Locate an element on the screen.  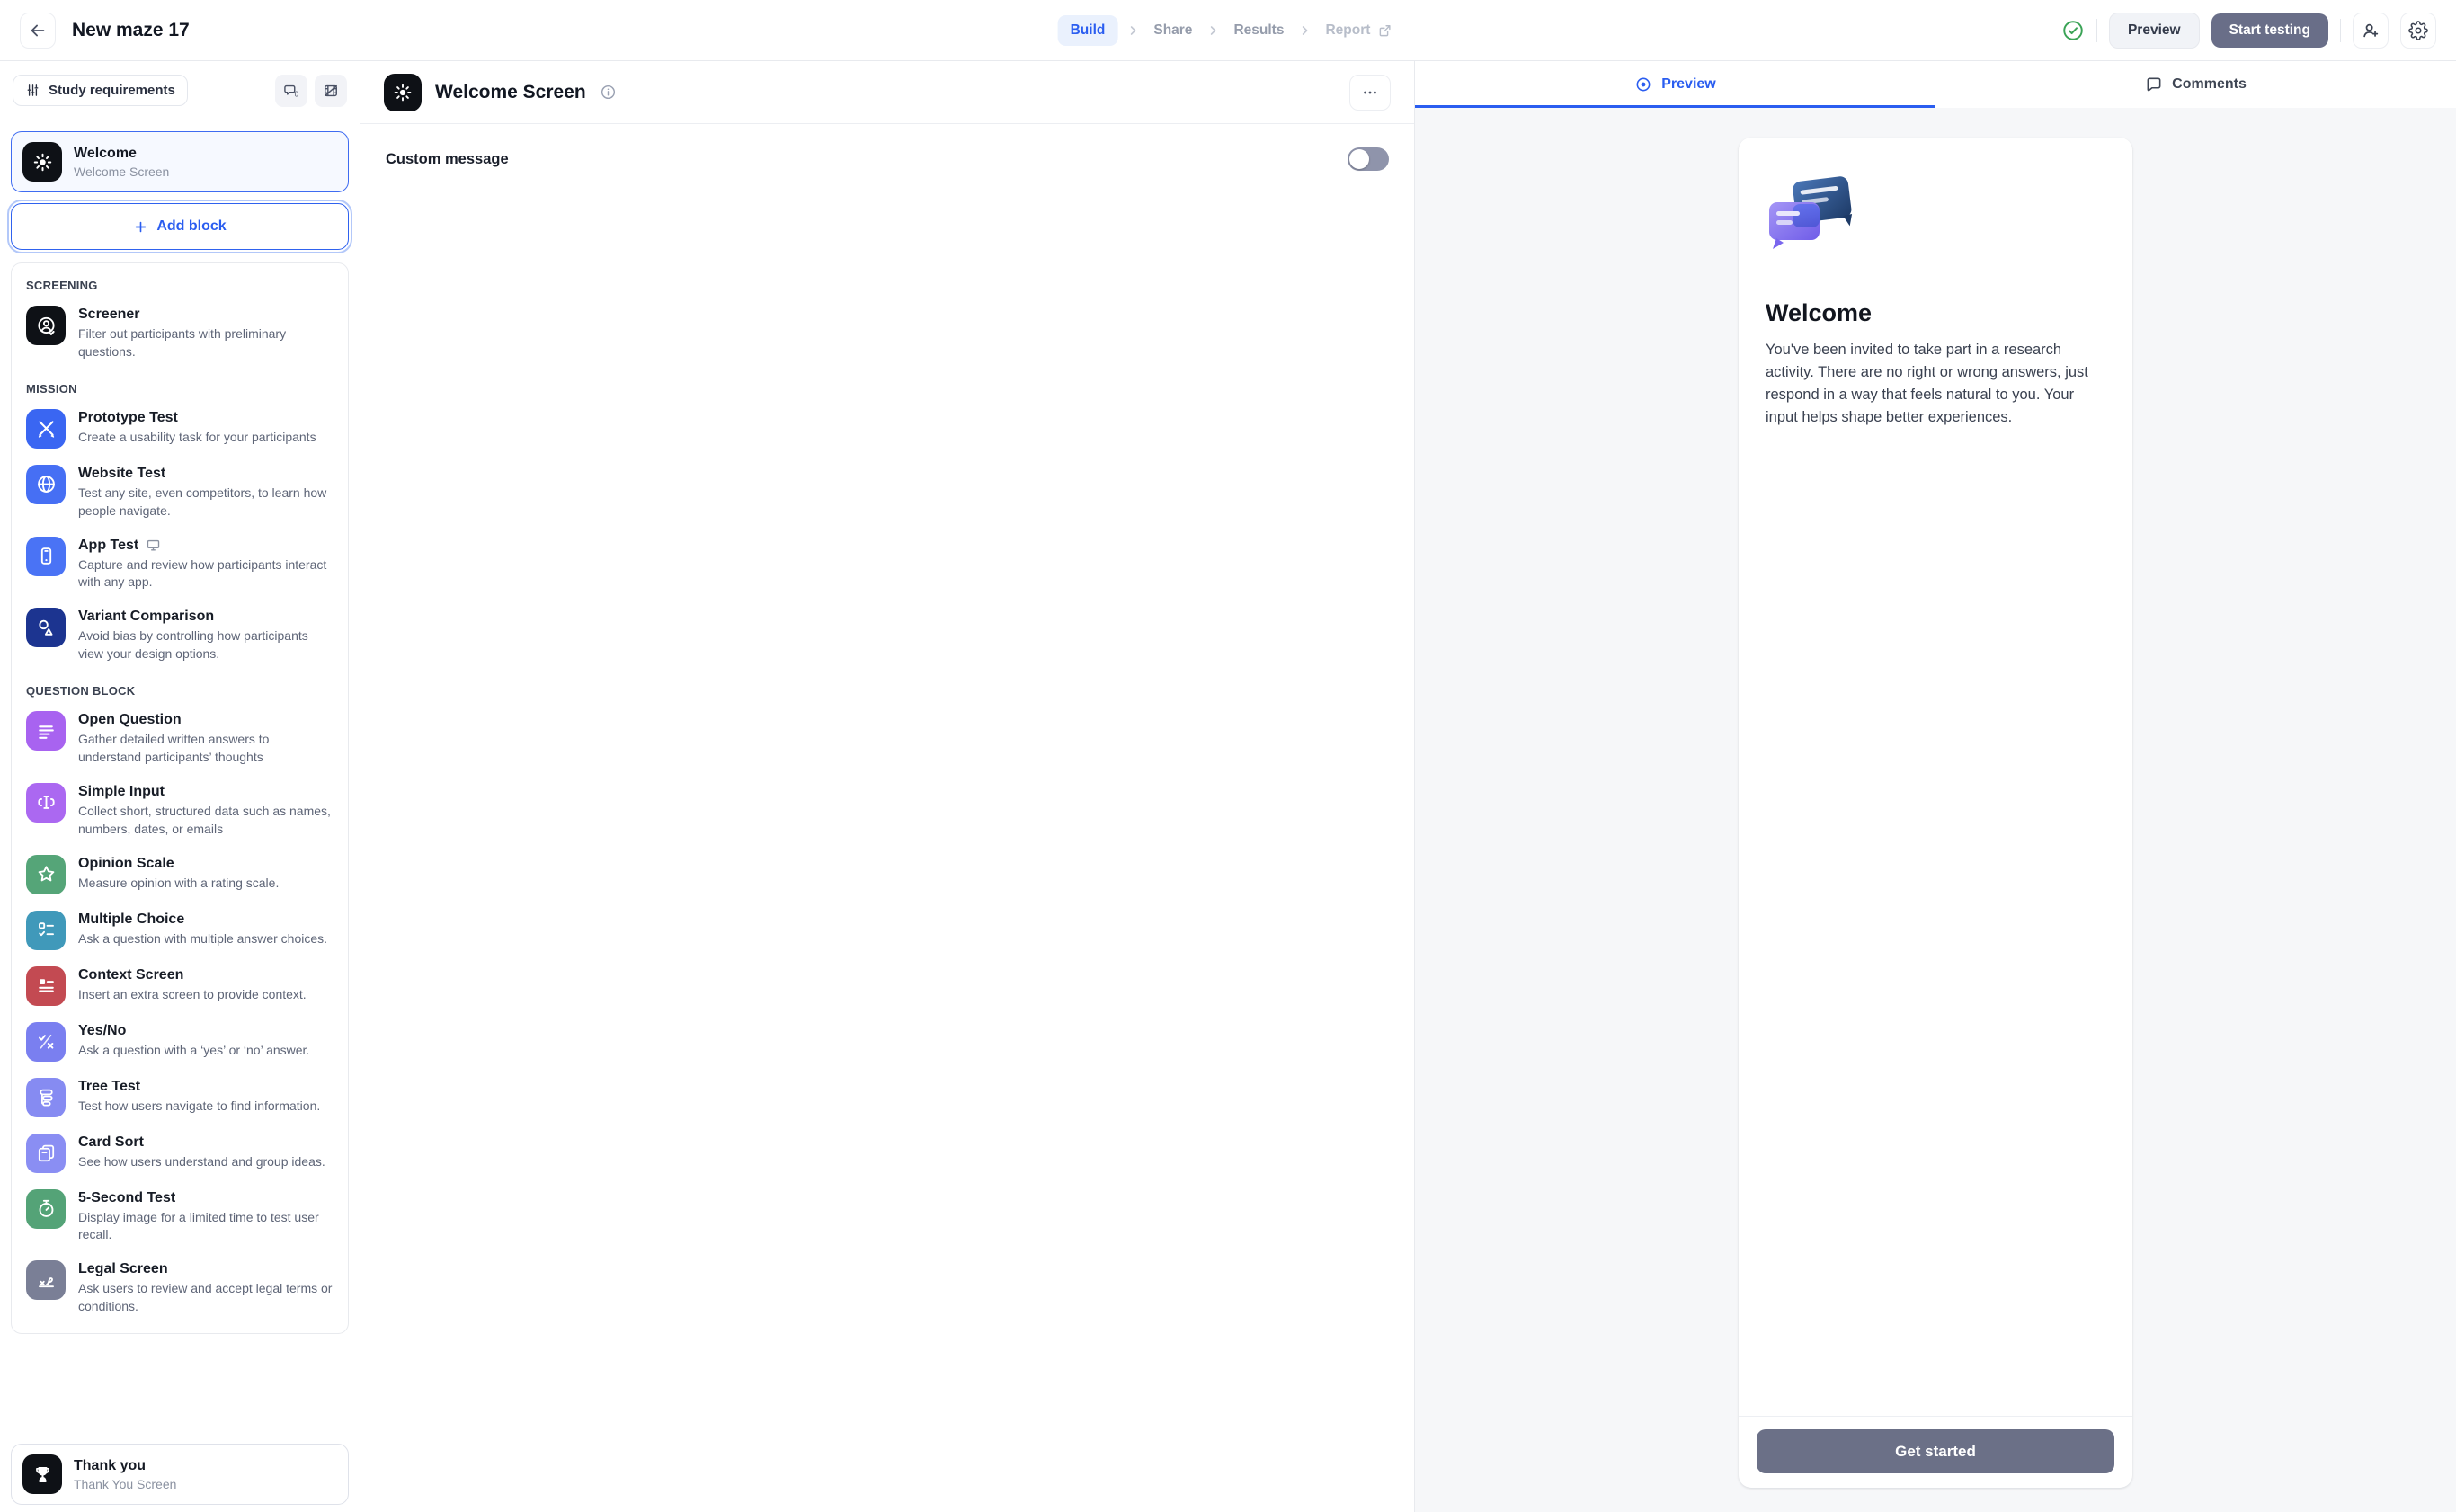
block-item-title: Opinion Scale is located at coordinates (126, 863).